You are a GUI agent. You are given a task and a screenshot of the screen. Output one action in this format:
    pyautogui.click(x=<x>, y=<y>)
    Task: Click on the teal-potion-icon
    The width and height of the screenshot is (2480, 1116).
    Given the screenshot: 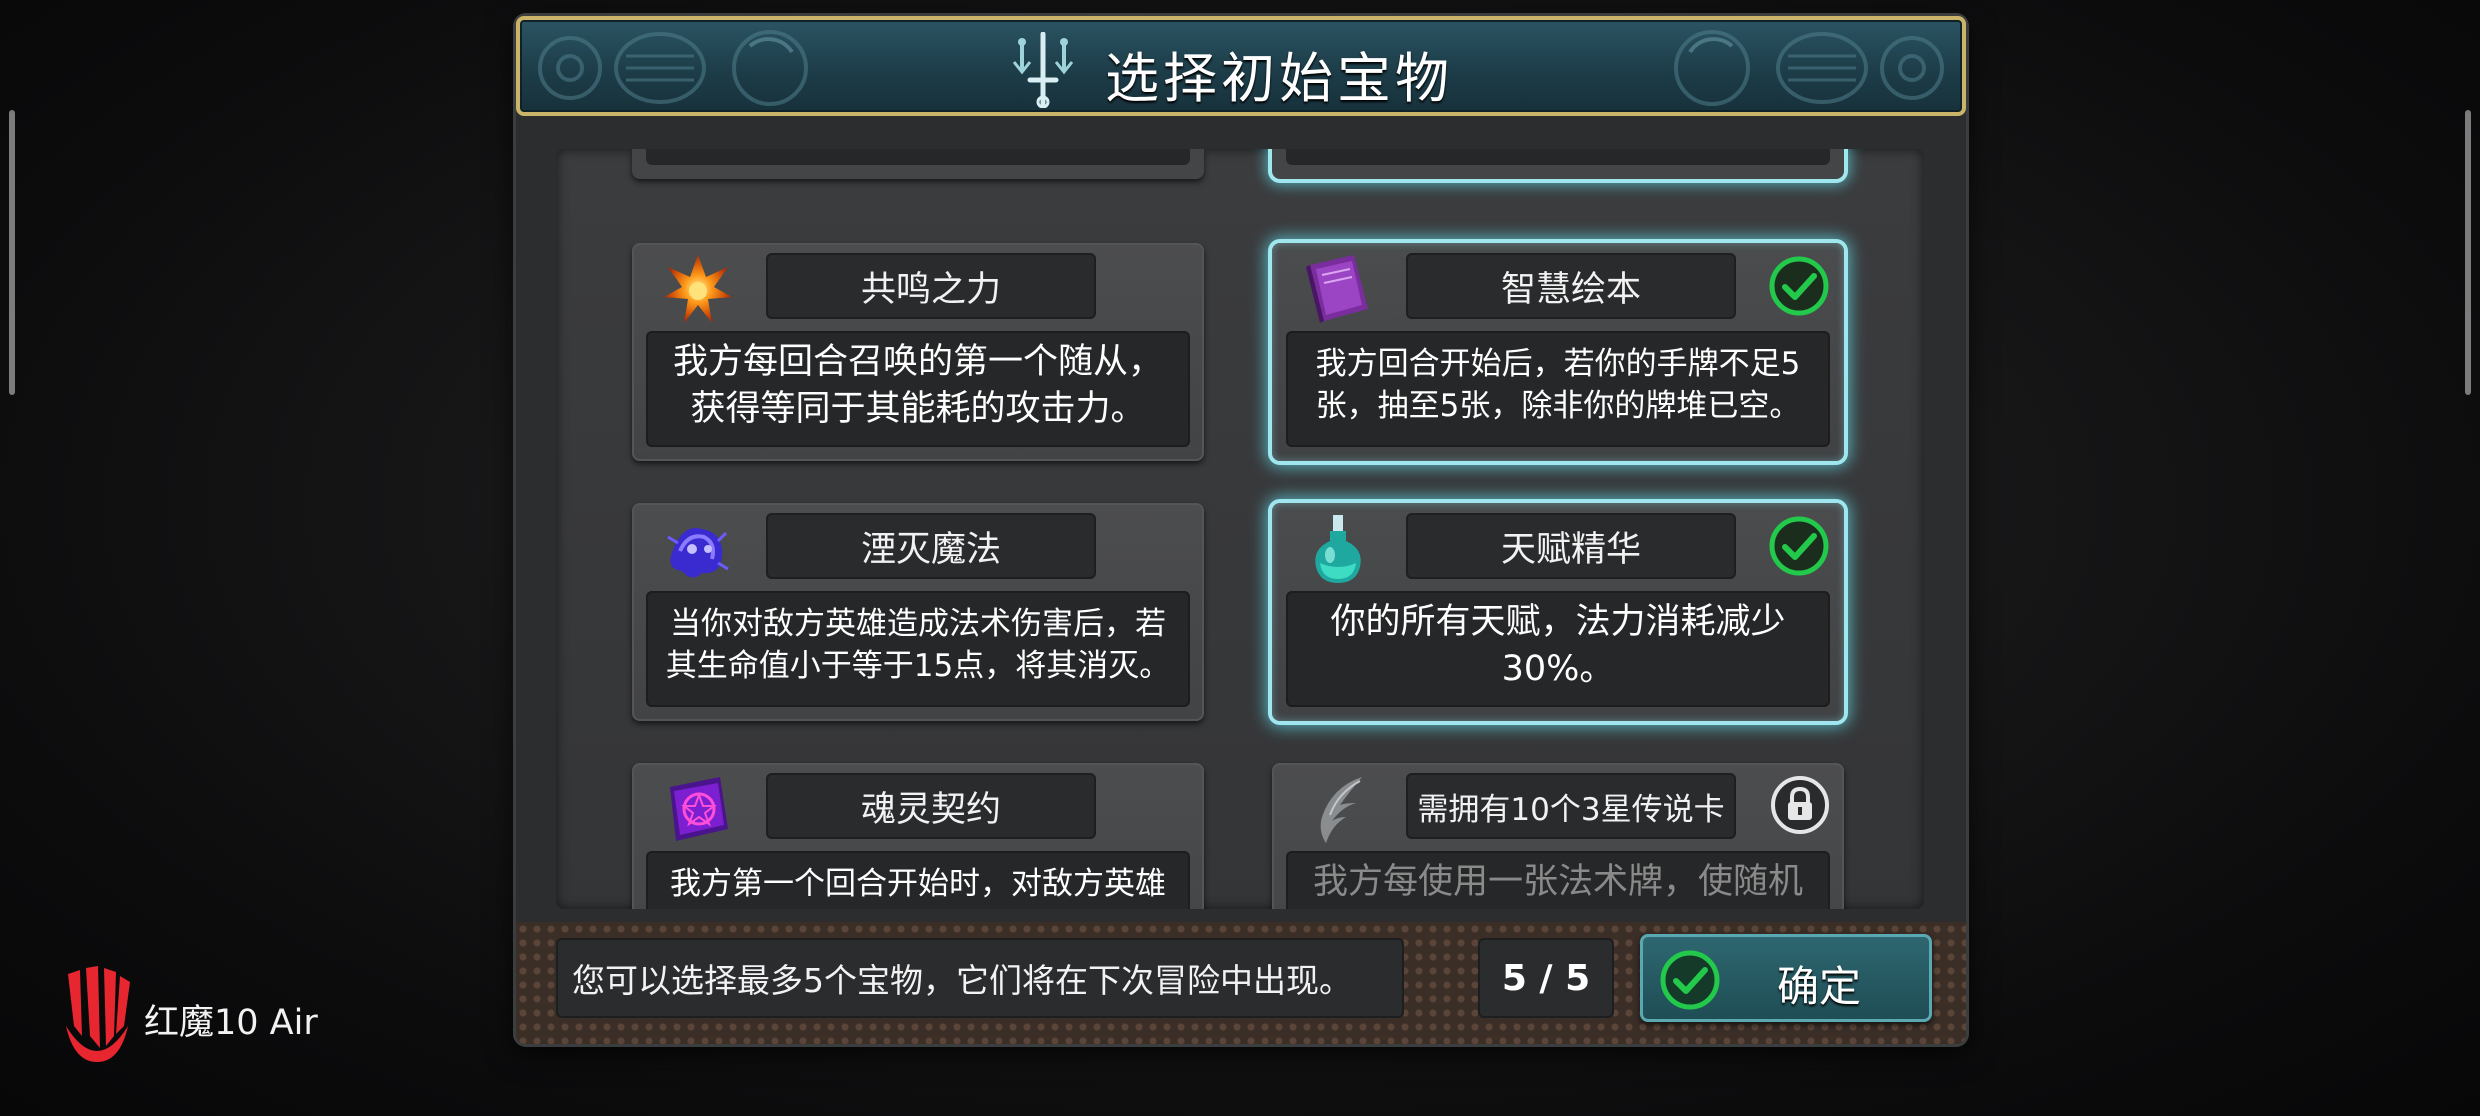 What is the action you would take?
    pyautogui.click(x=1338, y=549)
    